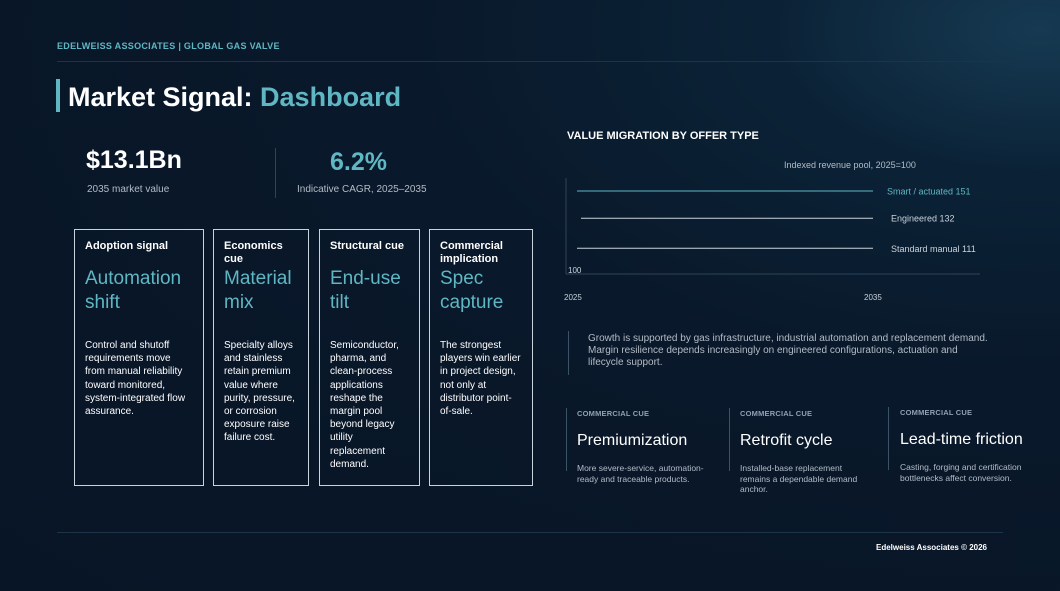 The image size is (1060, 591). I want to click on cue-title-premiumization: Premiumization, so click(632, 440).